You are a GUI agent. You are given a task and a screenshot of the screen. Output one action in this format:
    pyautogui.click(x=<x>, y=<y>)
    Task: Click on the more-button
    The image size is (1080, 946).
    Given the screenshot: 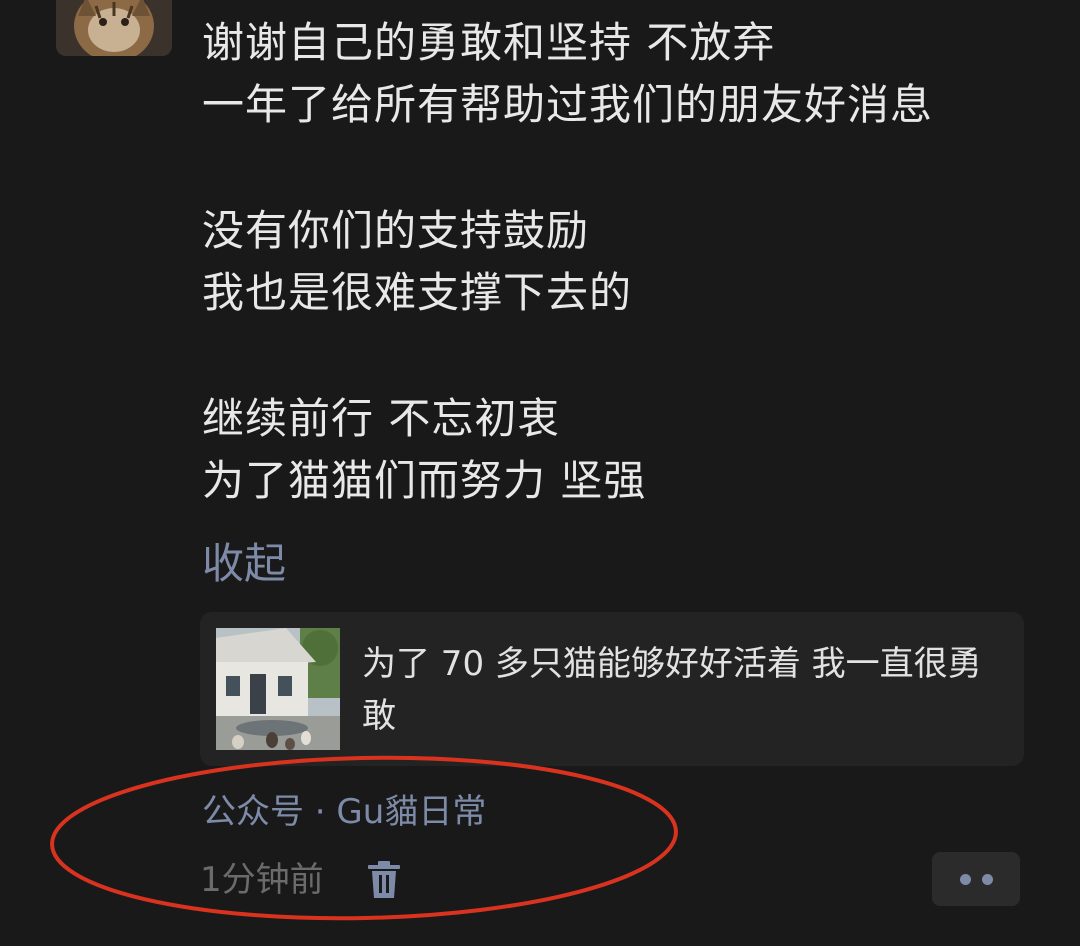 What is the action you would take?
    pyautogui.click(x=976, y=879)
    